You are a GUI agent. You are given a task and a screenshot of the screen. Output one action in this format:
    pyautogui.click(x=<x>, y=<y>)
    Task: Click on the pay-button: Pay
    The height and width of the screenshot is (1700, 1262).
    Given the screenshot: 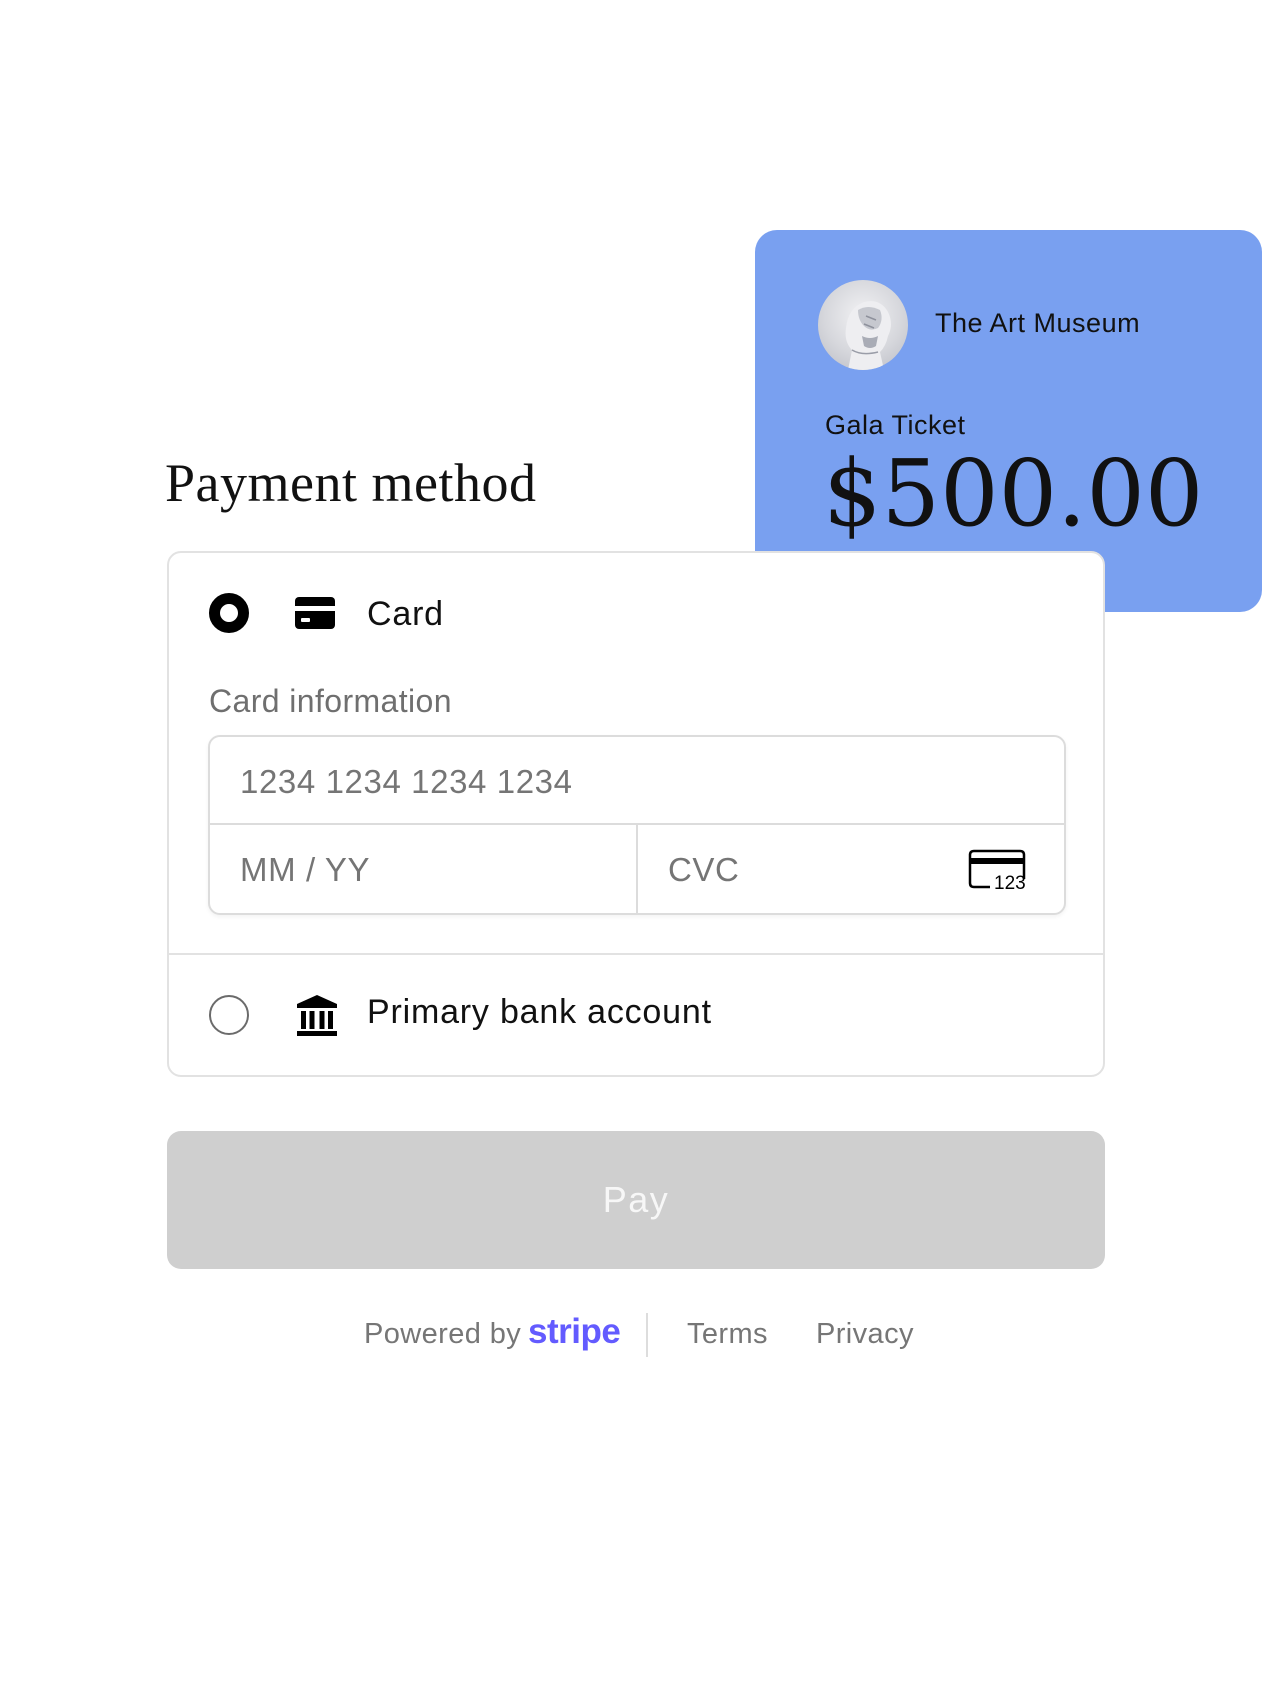 What is the action you would take?
    pyautogui.click(x=636, y=1200)
    